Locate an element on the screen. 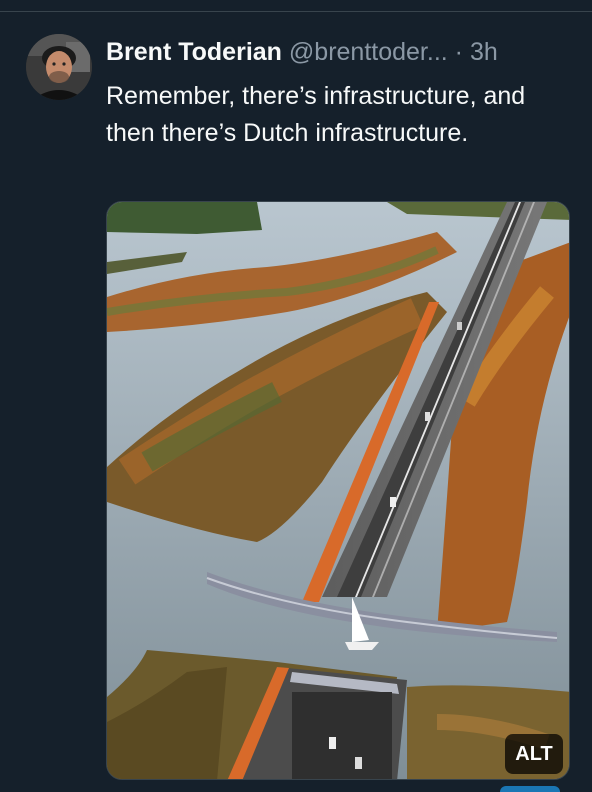  tweet-header: Brent Toderian @brenttoder... · 3h is located at coordinates (341, 54).